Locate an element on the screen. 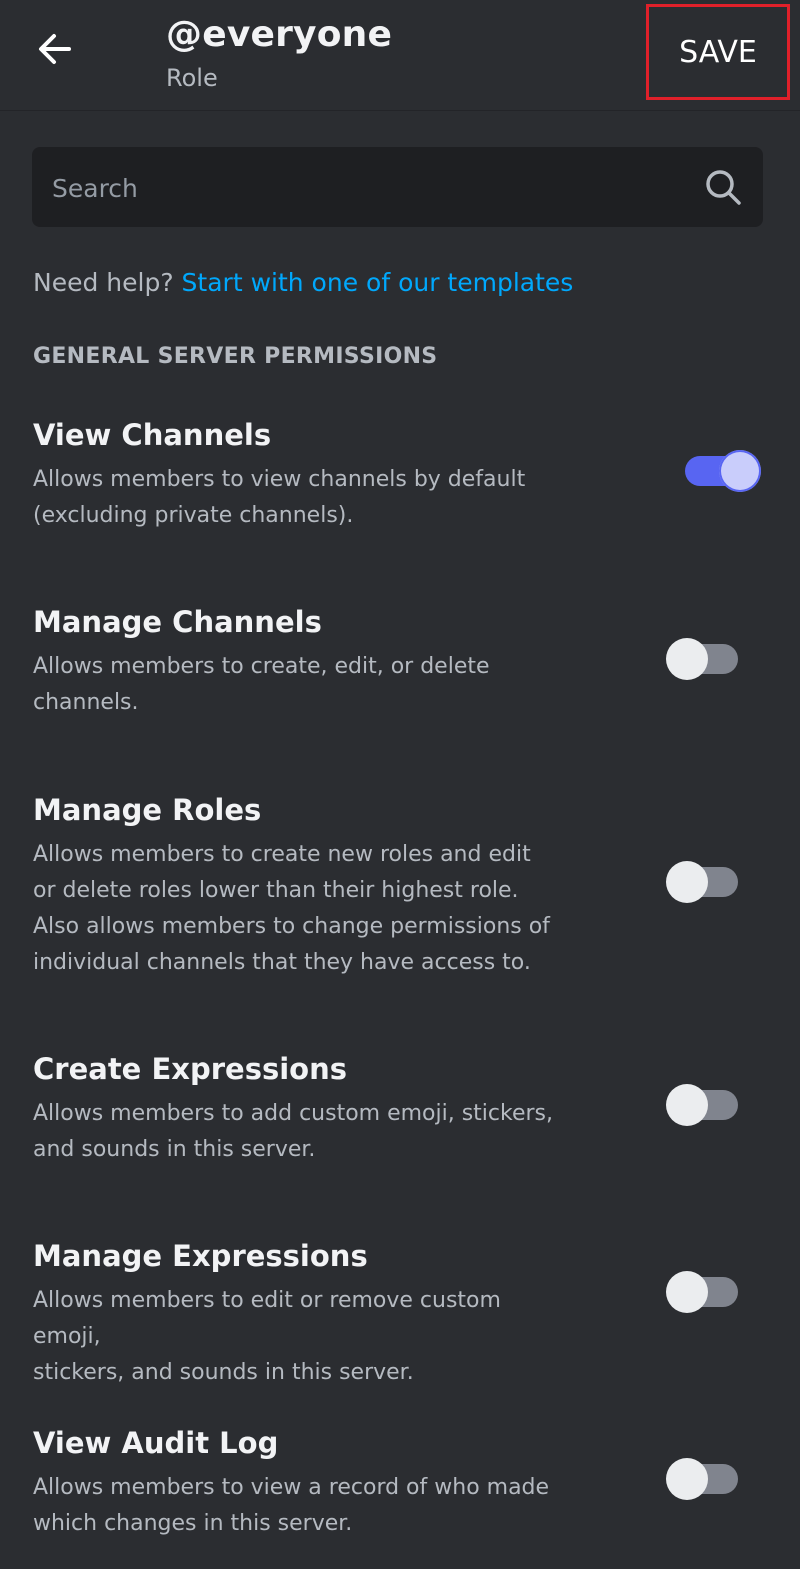 The height and width of the screenshot is (1569, 800). permission-title: View Audit Log is located at coordinates (156, 1443).